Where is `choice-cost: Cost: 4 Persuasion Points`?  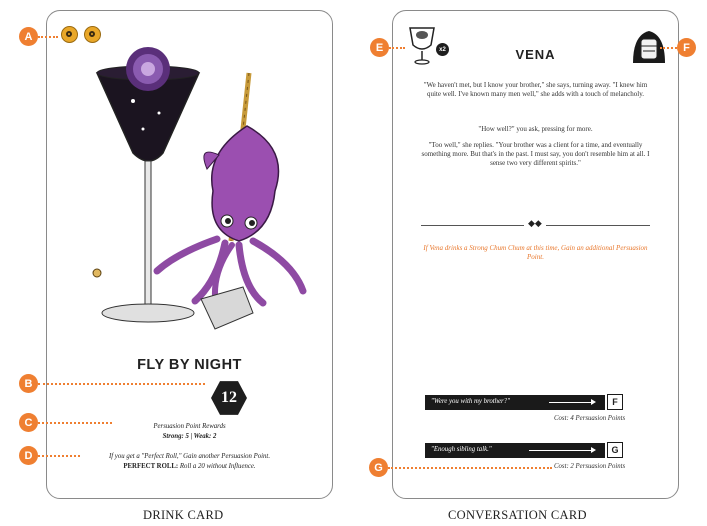 choice-cost: Cost: 4 Persuasion Points is located at coordinates (590, 418).